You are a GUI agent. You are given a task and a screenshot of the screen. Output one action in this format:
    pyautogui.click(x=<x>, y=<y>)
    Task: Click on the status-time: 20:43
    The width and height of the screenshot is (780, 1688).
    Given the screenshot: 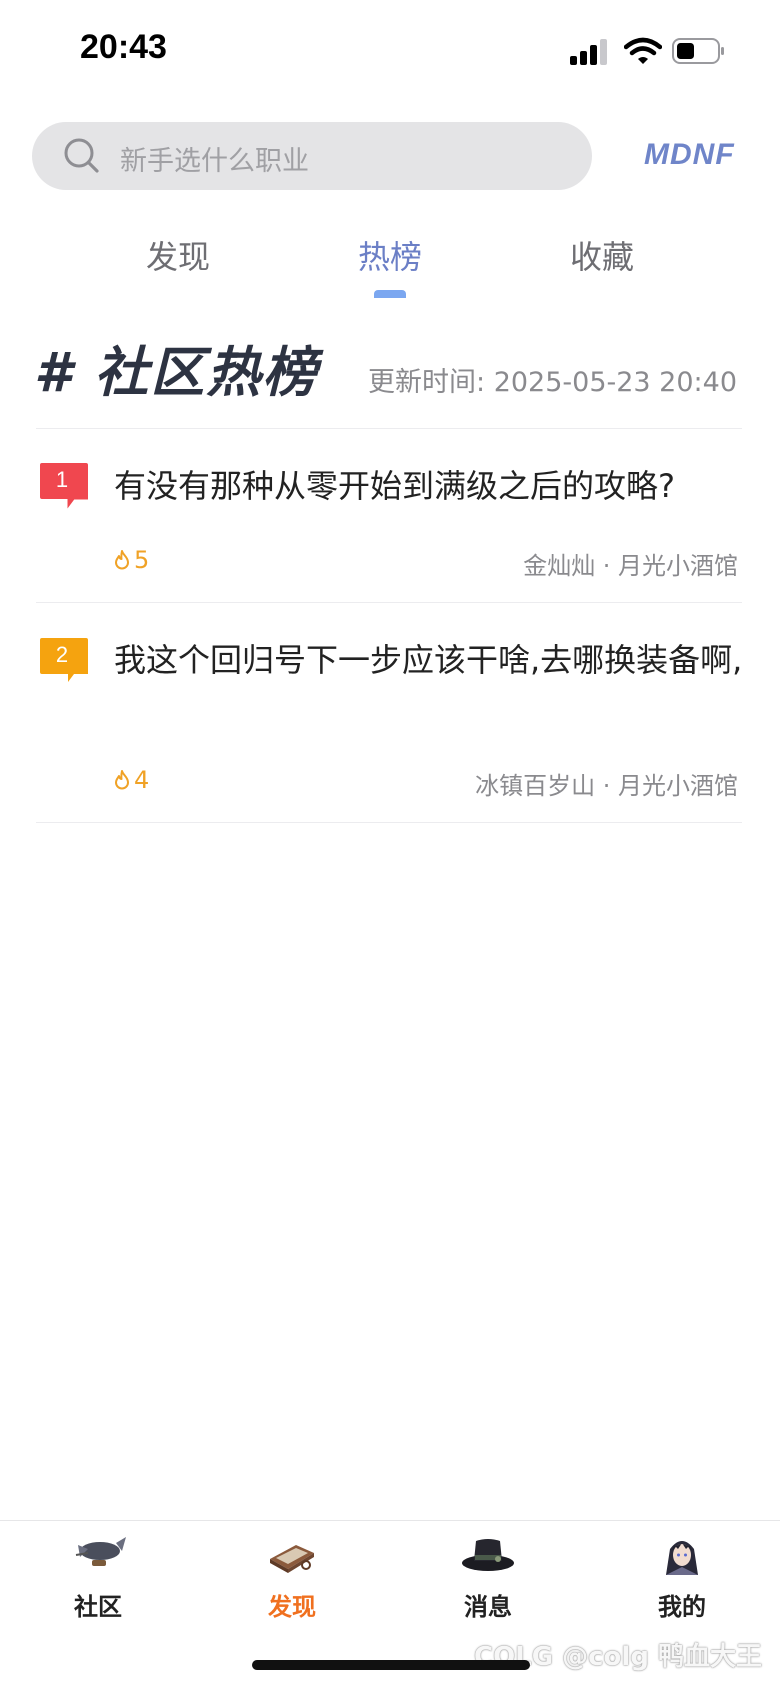 What is the action you would take?
    pyautogui.click(x=123, y=47)
    